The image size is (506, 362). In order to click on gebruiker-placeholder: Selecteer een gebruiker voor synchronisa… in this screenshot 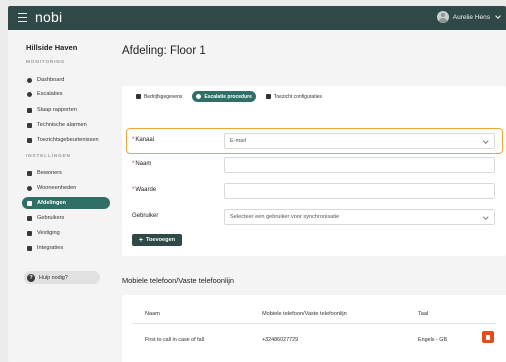, I will do `click(285, 217)`.